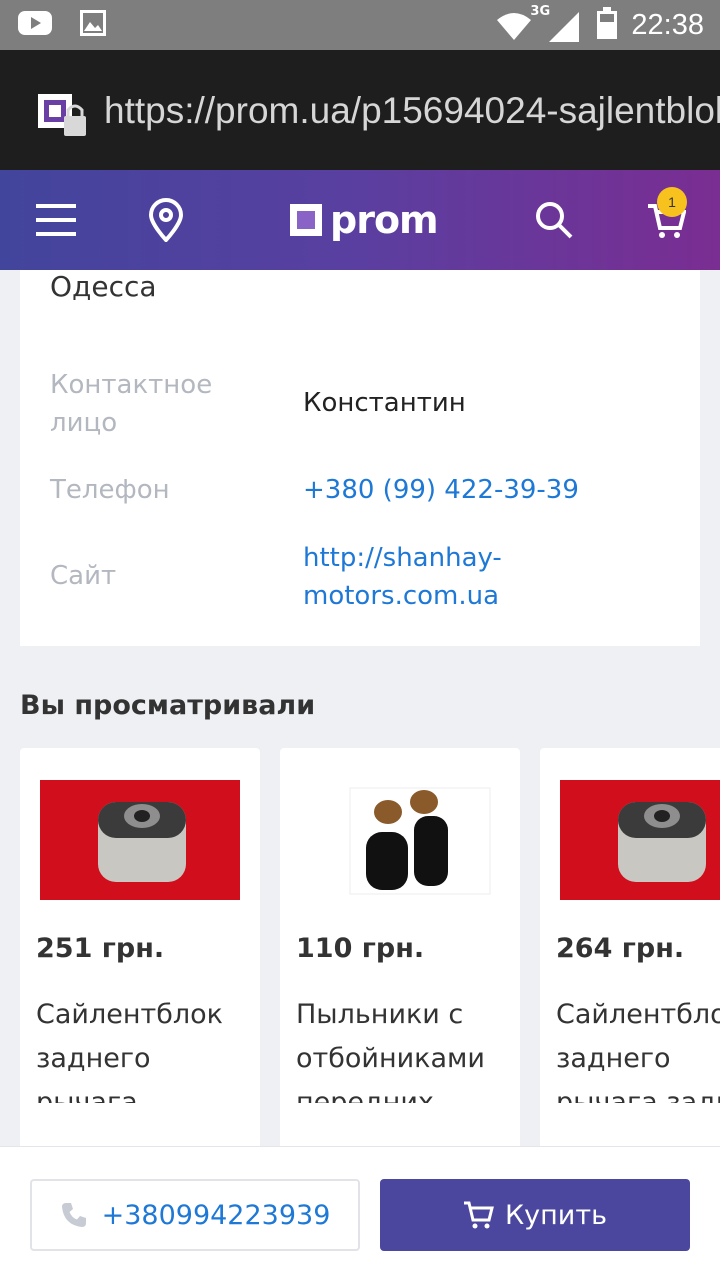  Describe the element at coordinates (638, 1095) in the screenshot. I see `product-title-line: рычага задн` at that location.